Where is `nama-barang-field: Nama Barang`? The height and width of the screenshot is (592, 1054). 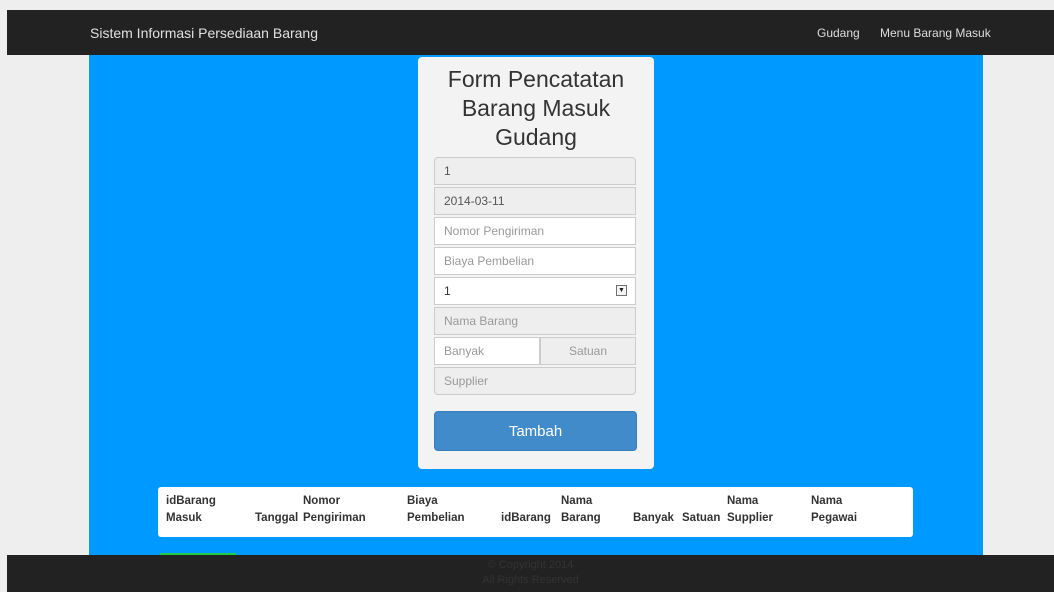 nama-barang-field: Nama Barang is located at coordinates (535, 321).